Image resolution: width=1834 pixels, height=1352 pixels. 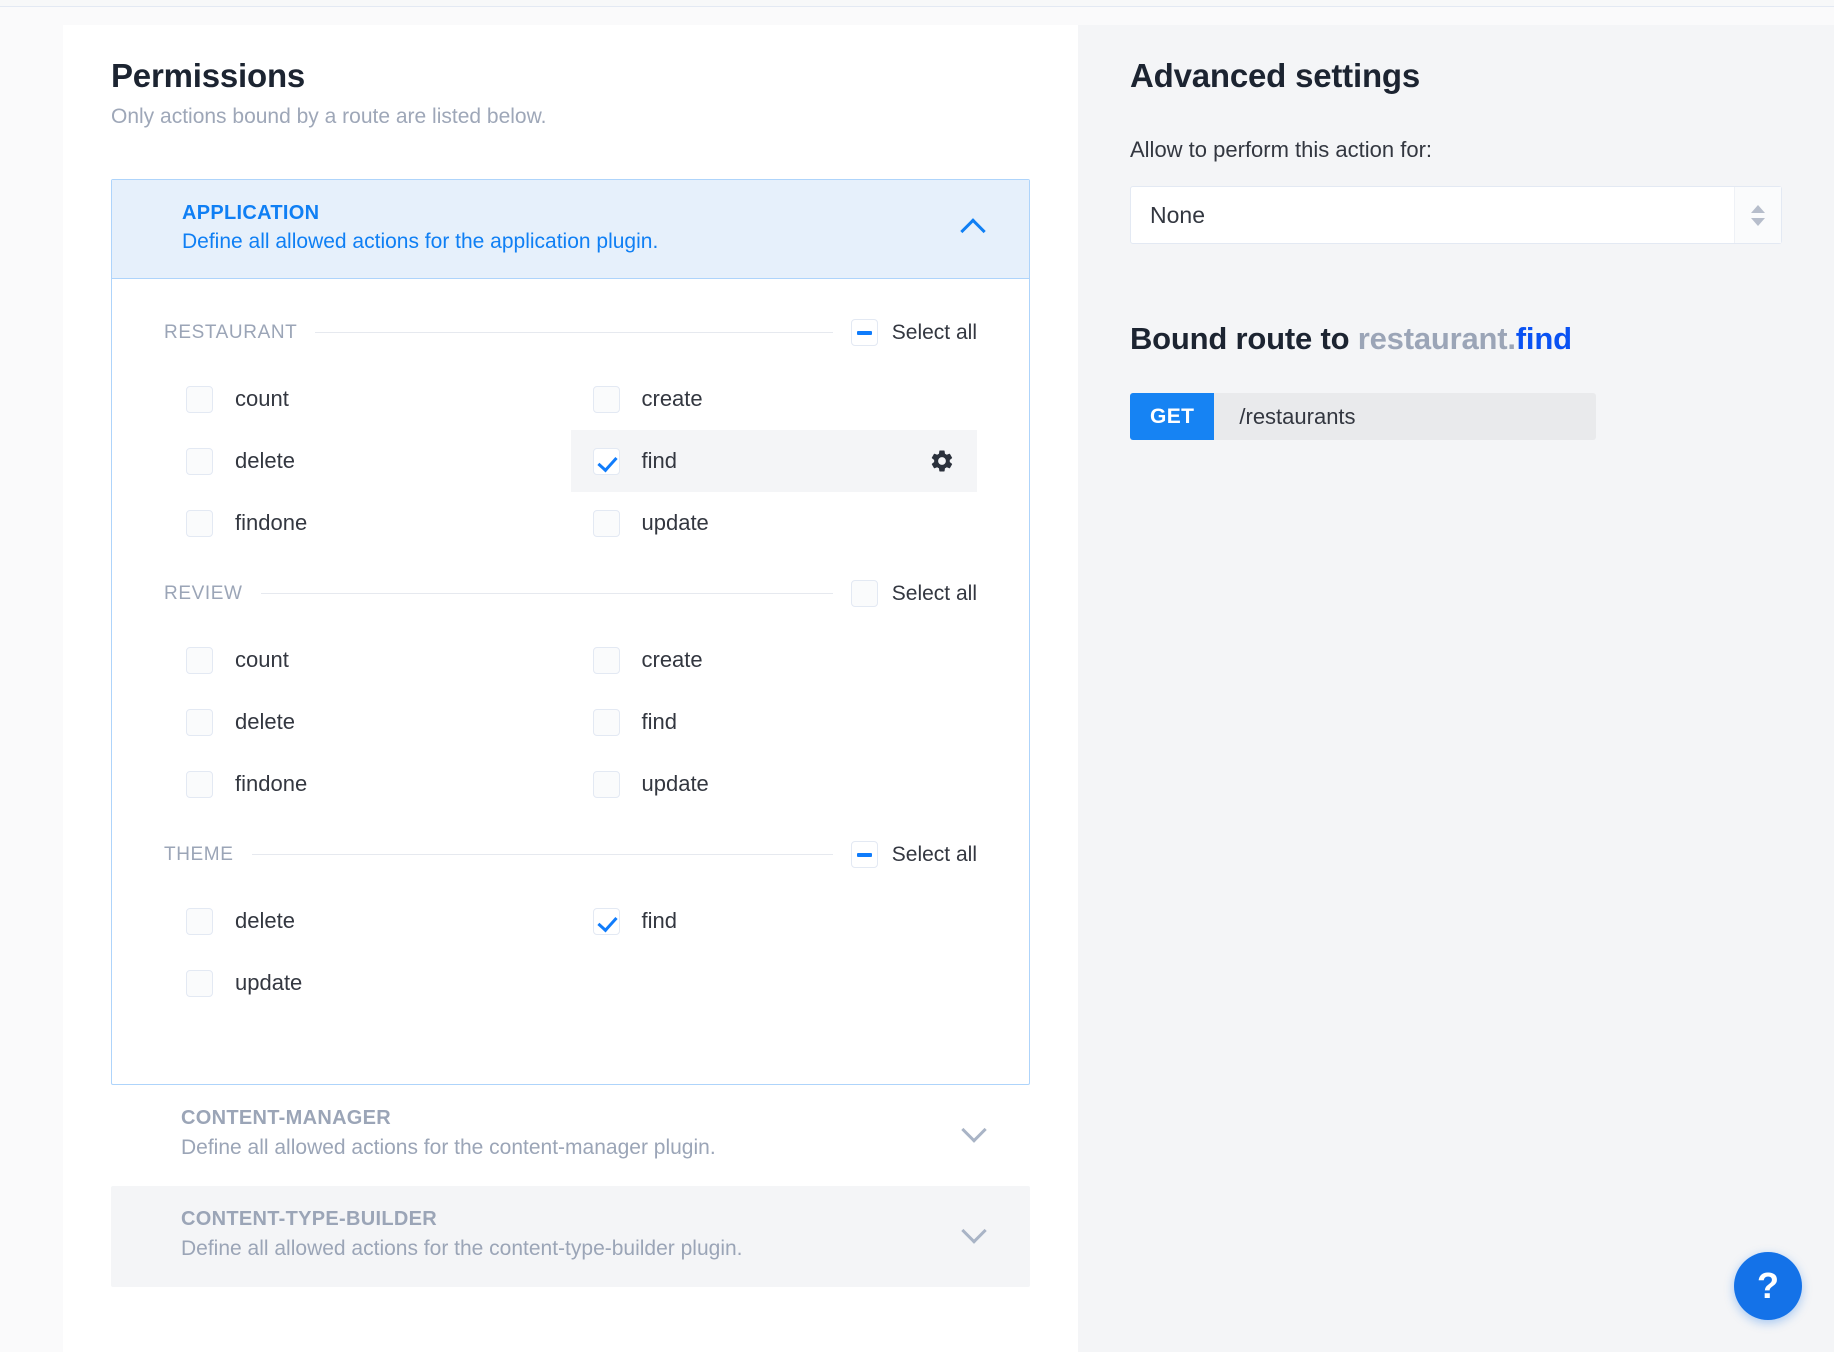 I want to click on action-theme-delete: delete, so click(x=367, y=921).